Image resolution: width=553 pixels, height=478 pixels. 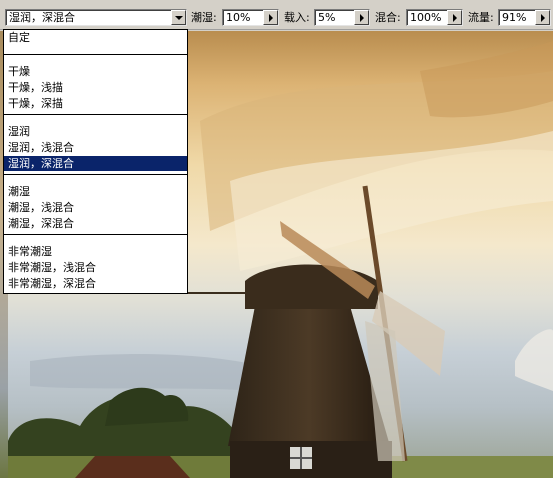 I want to click on dropdown-item: 非常潮湿, so click(x=95, y=251).